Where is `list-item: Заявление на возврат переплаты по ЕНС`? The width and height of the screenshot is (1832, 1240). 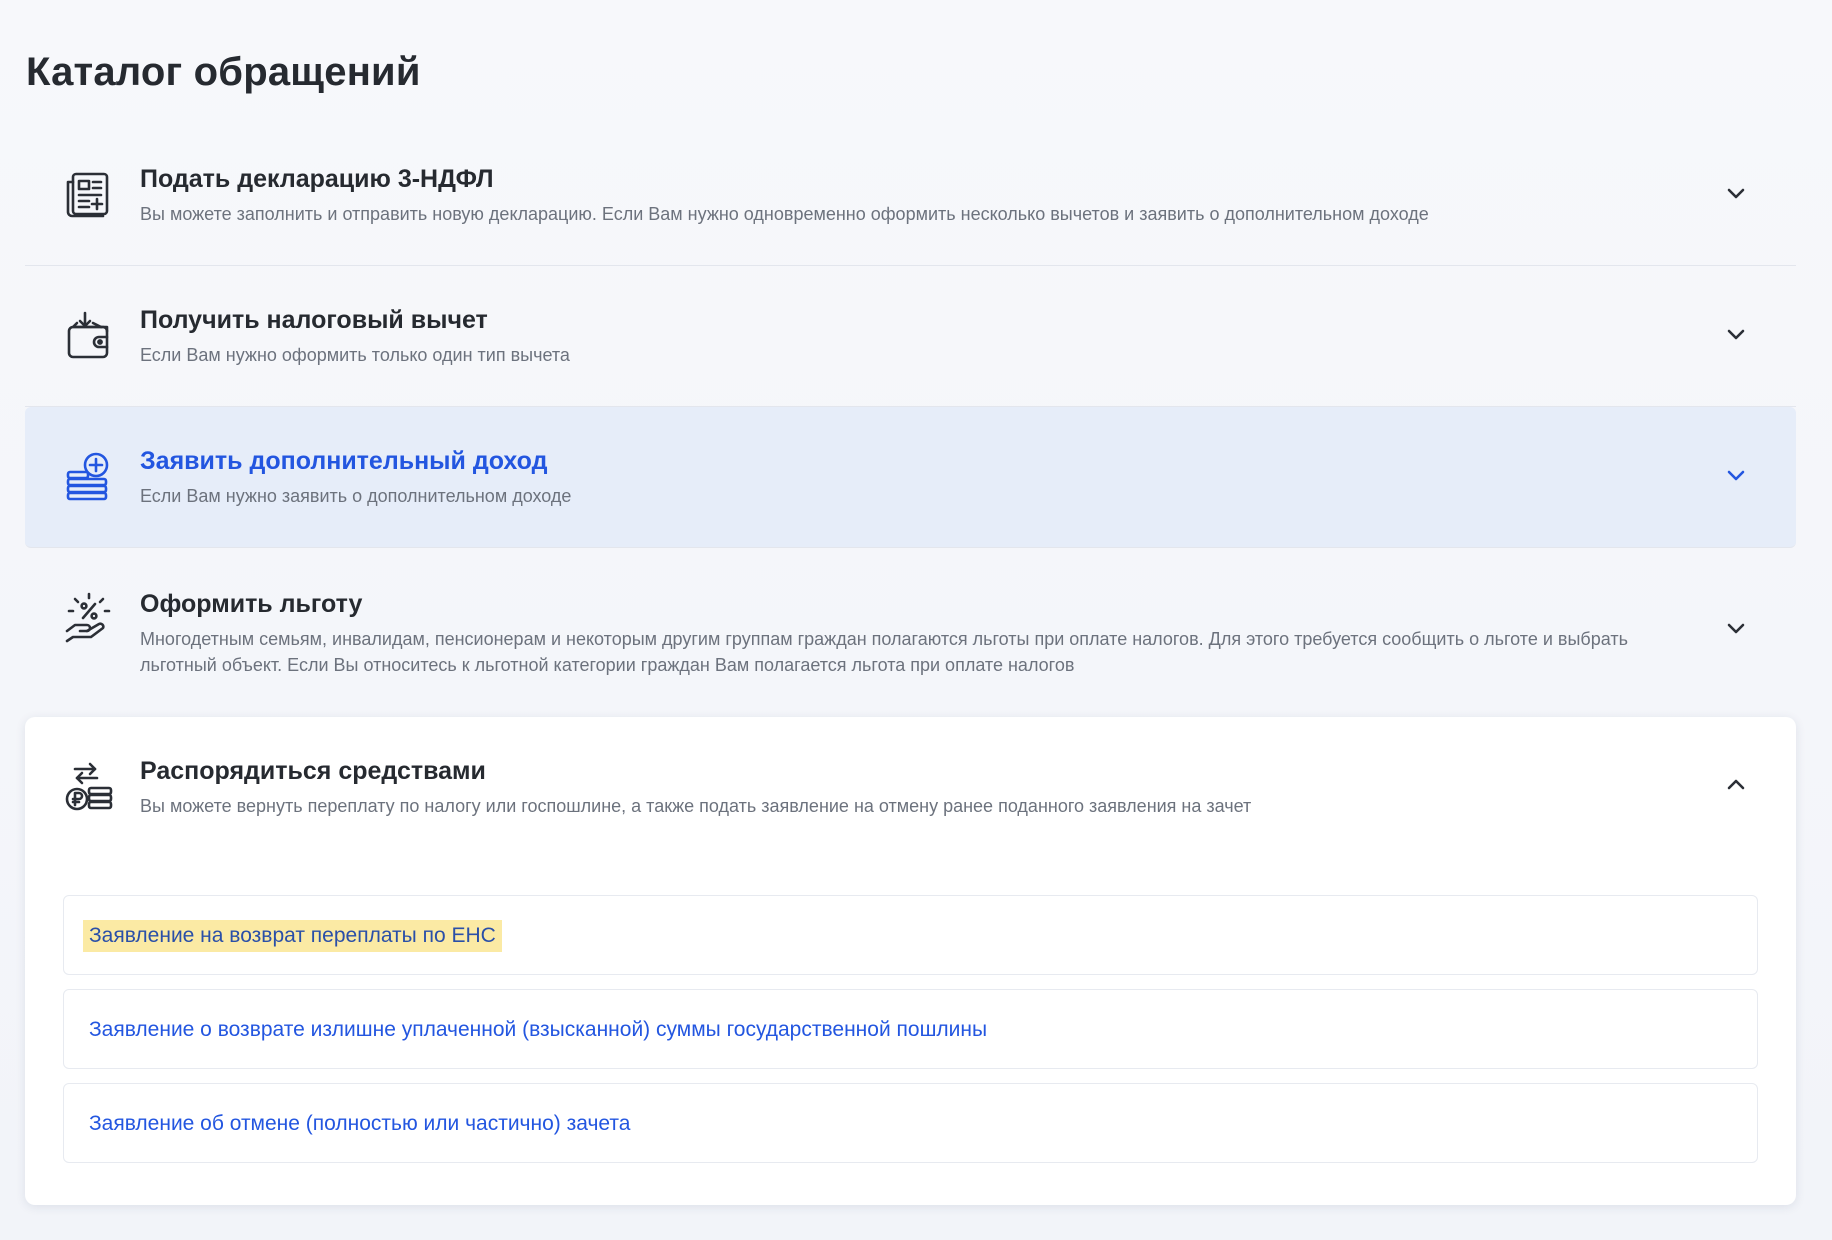 list-item: Заявление на возврат переплаты по ЕНС is located at coordinates (910, 935).